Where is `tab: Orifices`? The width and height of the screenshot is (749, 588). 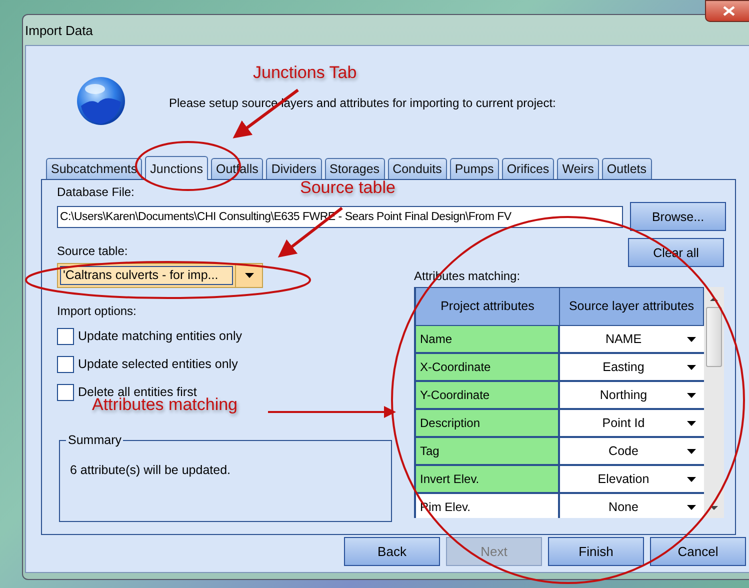 tab: Orifices is located at coordinates (528, 168).